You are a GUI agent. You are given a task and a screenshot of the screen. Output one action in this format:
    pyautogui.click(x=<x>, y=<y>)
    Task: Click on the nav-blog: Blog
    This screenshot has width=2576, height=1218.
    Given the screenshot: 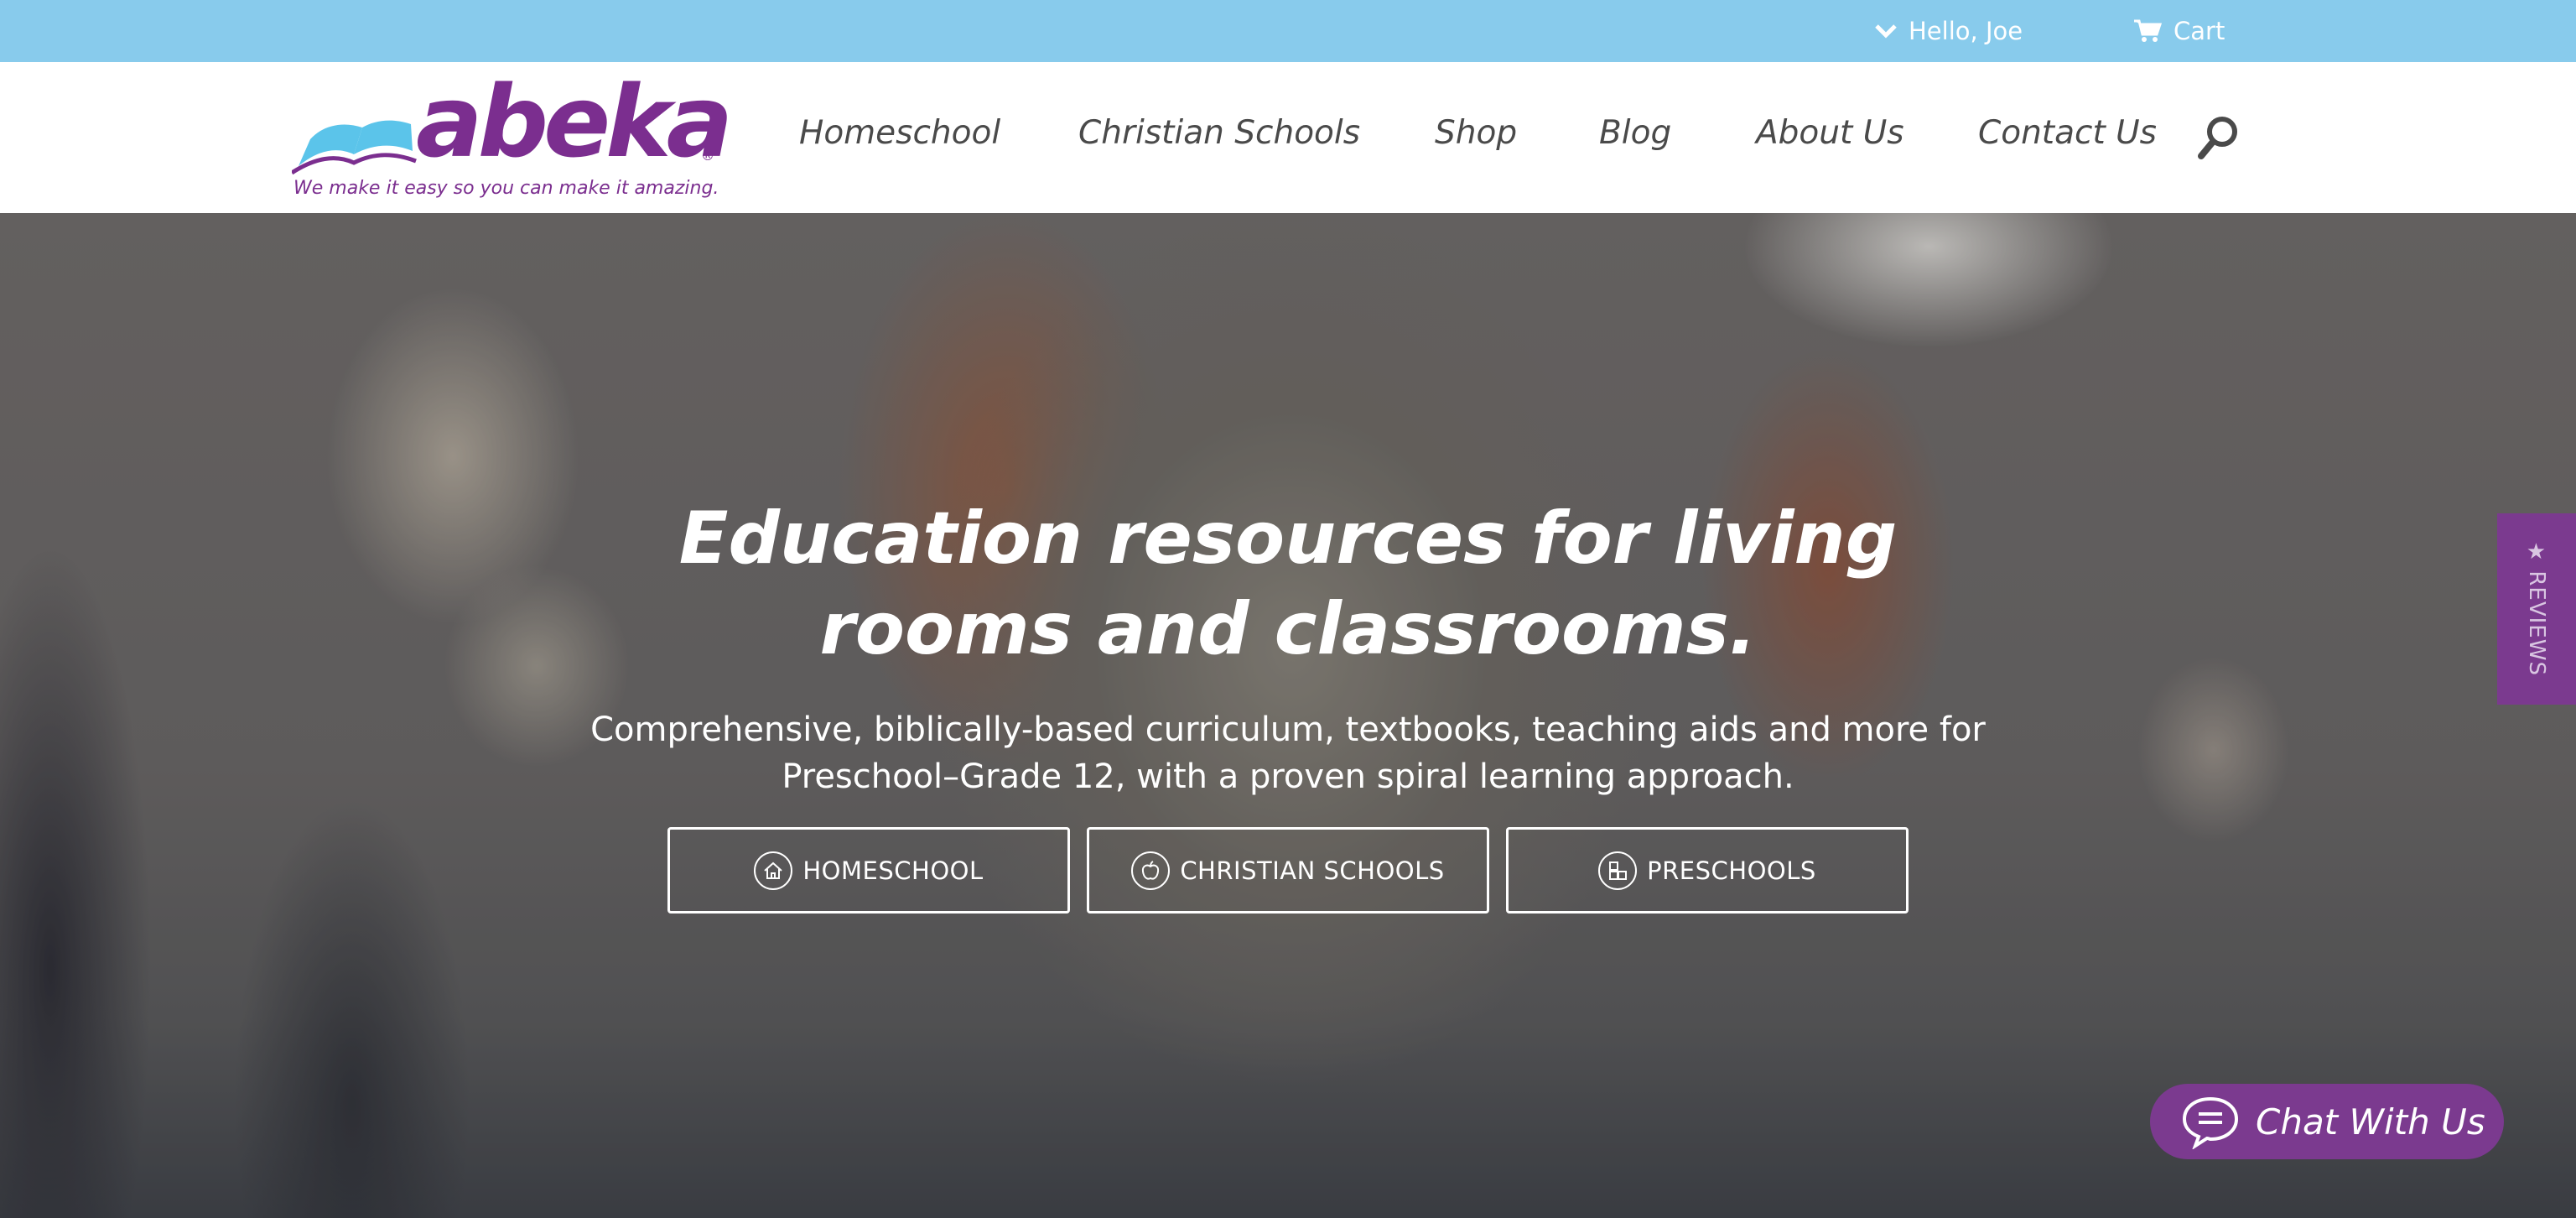 What is the action you would take?
    pyautogui.click(x=1635, y=133)
    